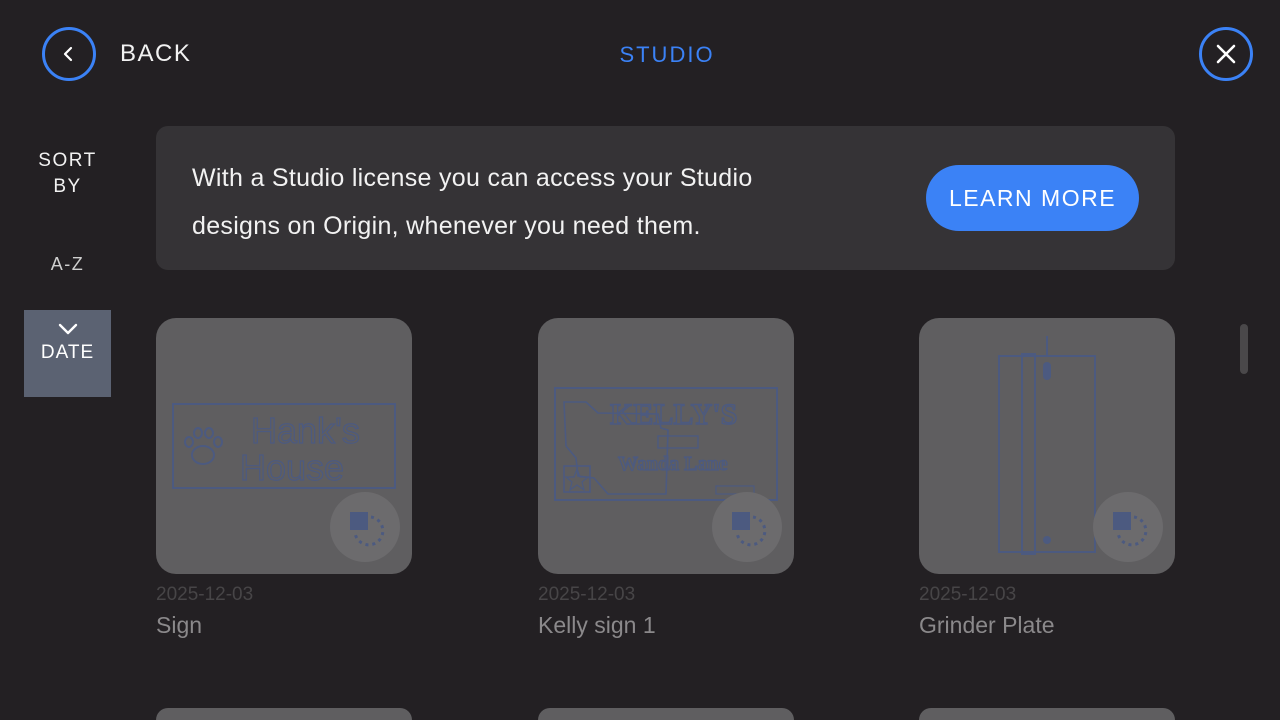 This screenshot has width=1280, height=720. What do you see at coordinates (305, 430) in the screenshot?
I see `thumb-text-line1: Hank's` at bounding box center [305, 430].